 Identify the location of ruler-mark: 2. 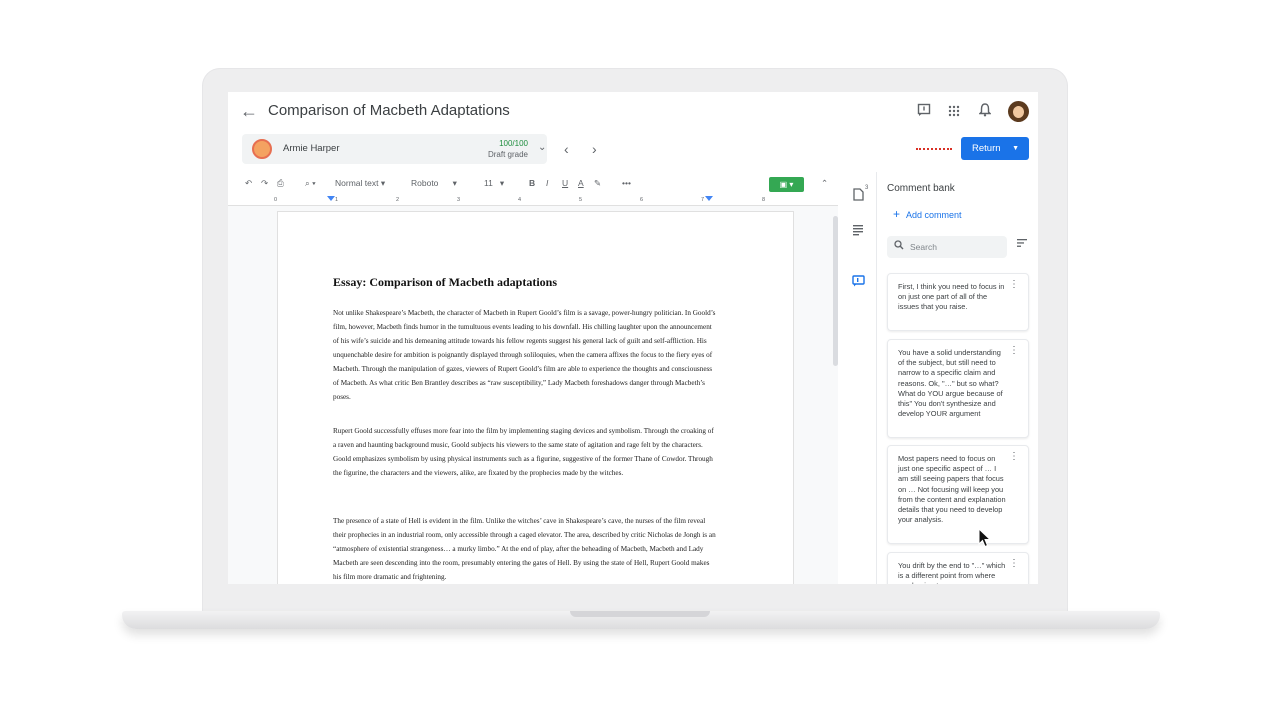
(398, 200).